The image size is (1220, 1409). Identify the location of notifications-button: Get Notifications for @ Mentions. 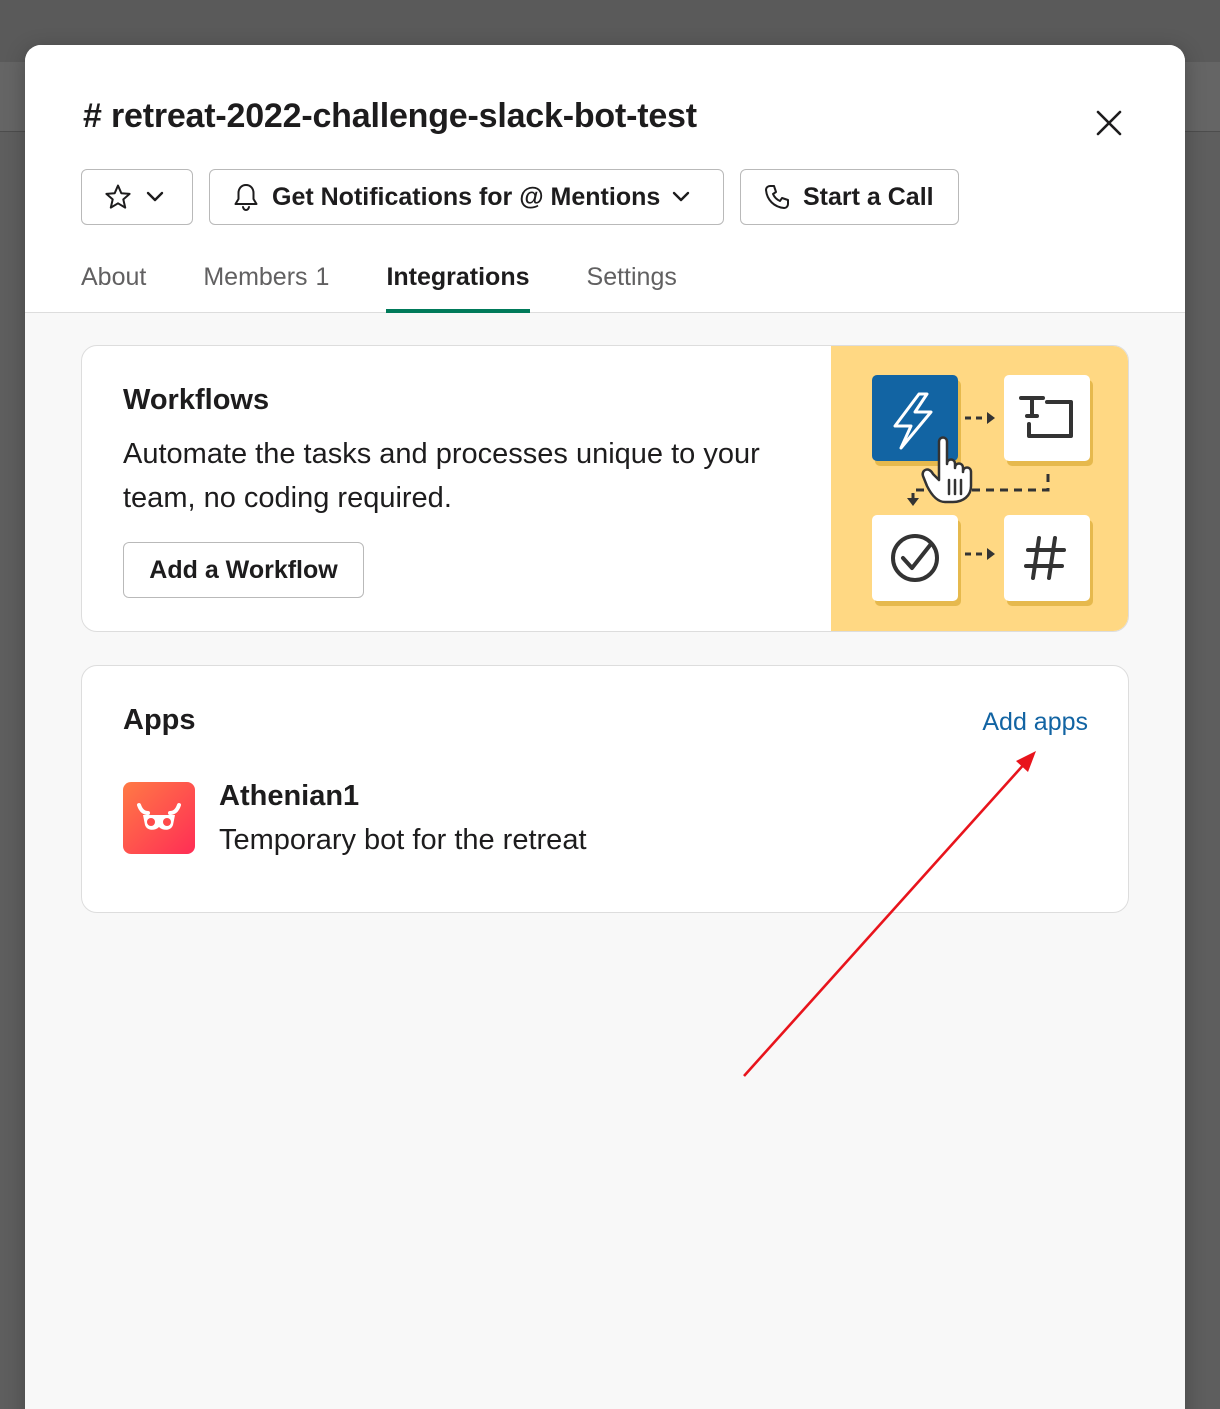
(466, 197).